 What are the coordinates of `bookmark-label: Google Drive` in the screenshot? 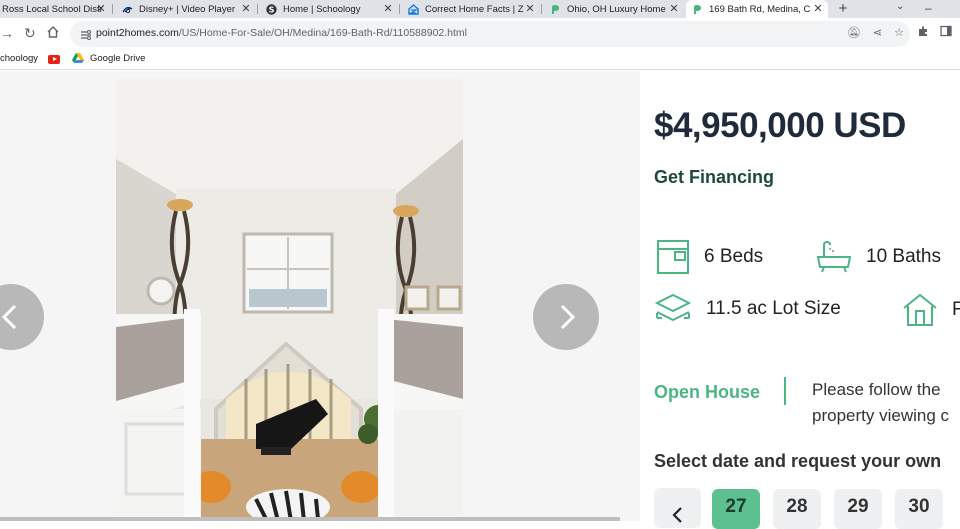 It's located at (118, 58).